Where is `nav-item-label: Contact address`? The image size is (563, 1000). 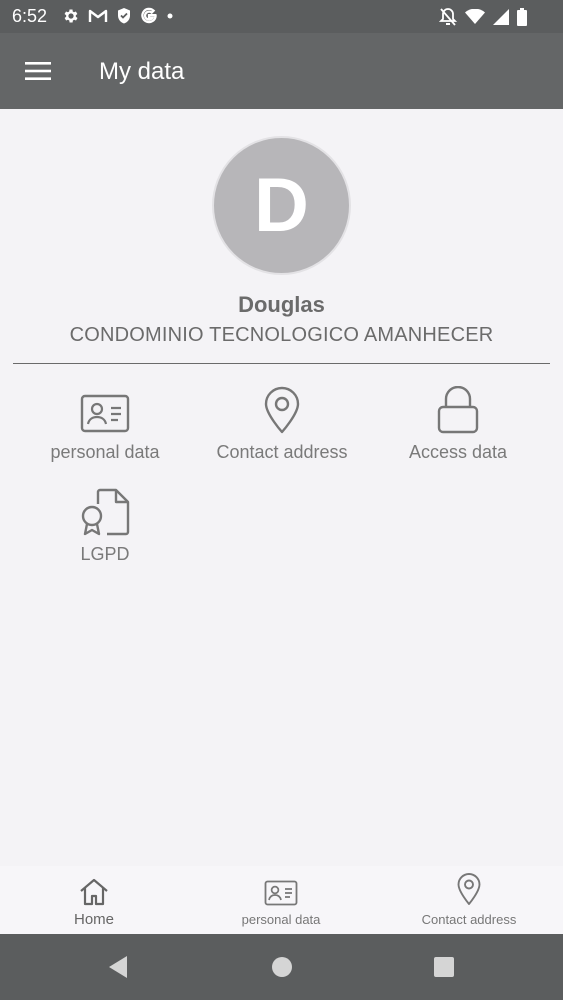
nav-item-label: Contact address is located at coordinates (469, 919).